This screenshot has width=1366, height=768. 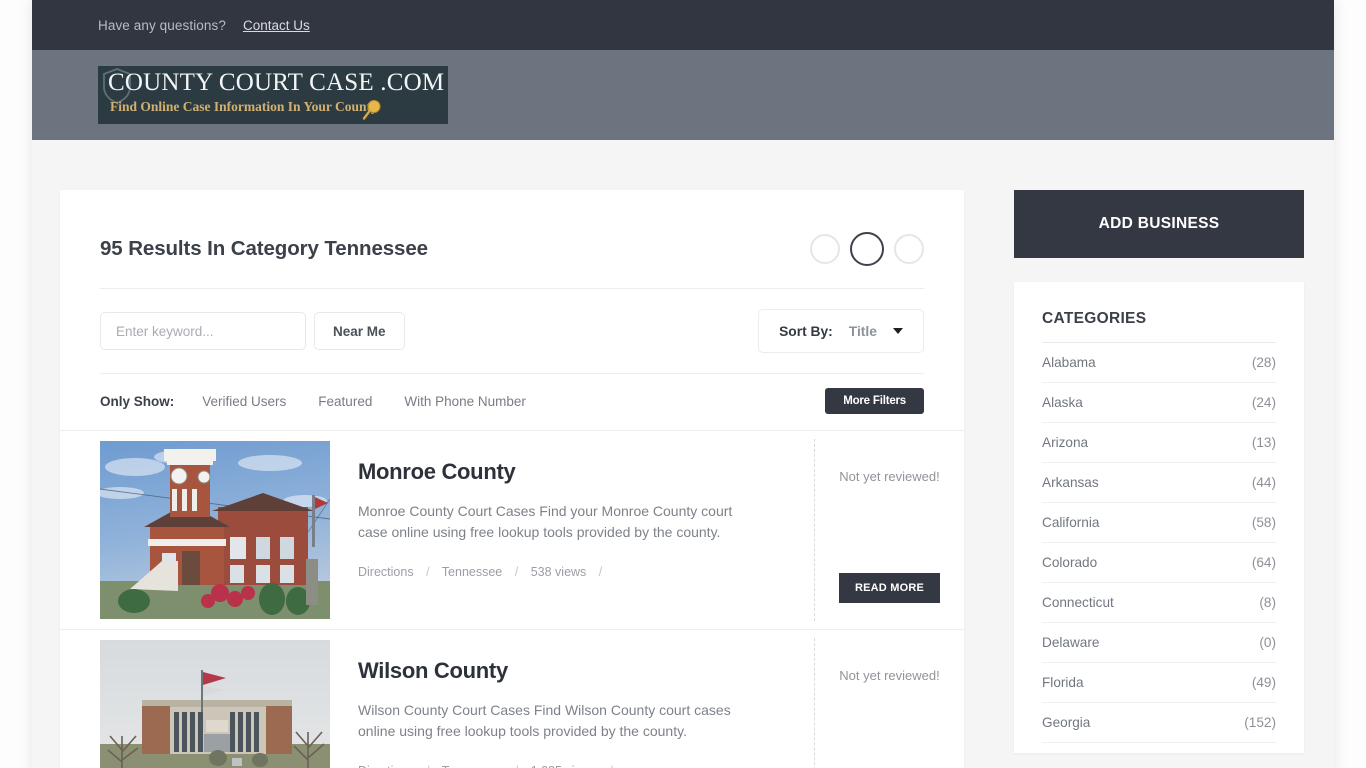 I want to click on listing-views: 538 views, so click(x=558, y=572).